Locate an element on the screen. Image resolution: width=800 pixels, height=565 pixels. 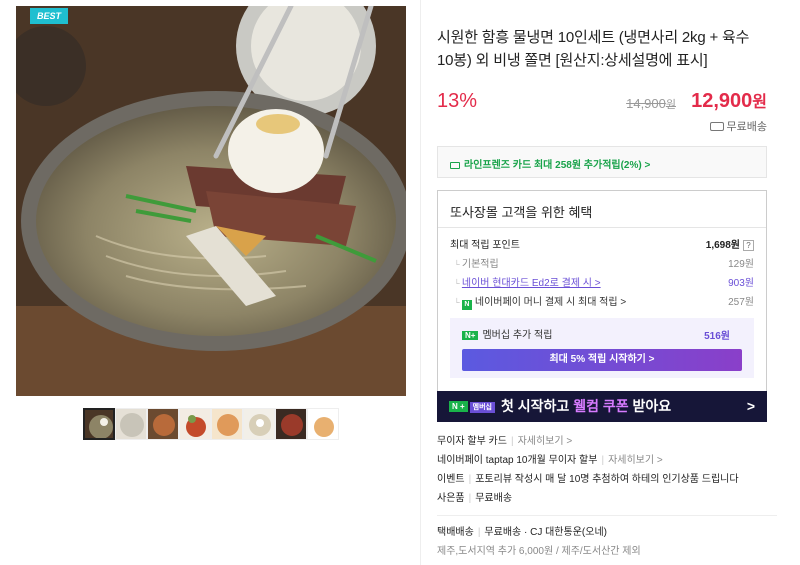
naver-plus-icon: N + is located at coordinates (458, 406).